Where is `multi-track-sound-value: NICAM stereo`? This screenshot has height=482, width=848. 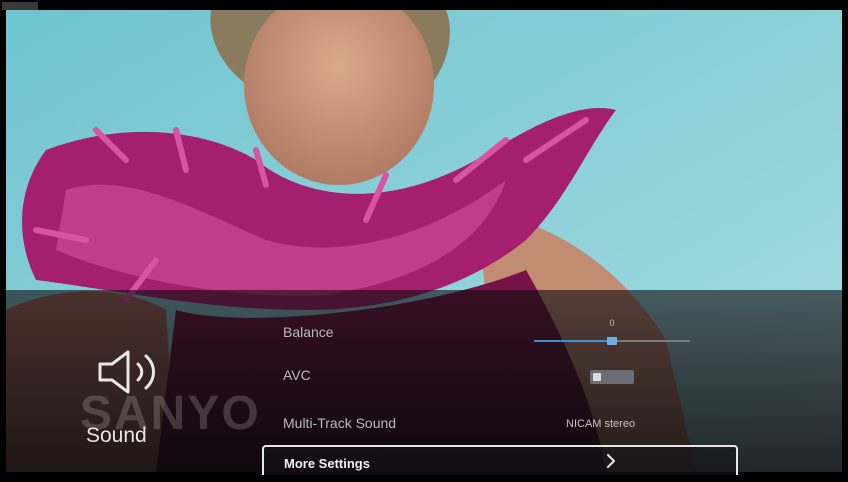 multi-track-sound-value: NICAM stereo is located at coordinates (600, 424).